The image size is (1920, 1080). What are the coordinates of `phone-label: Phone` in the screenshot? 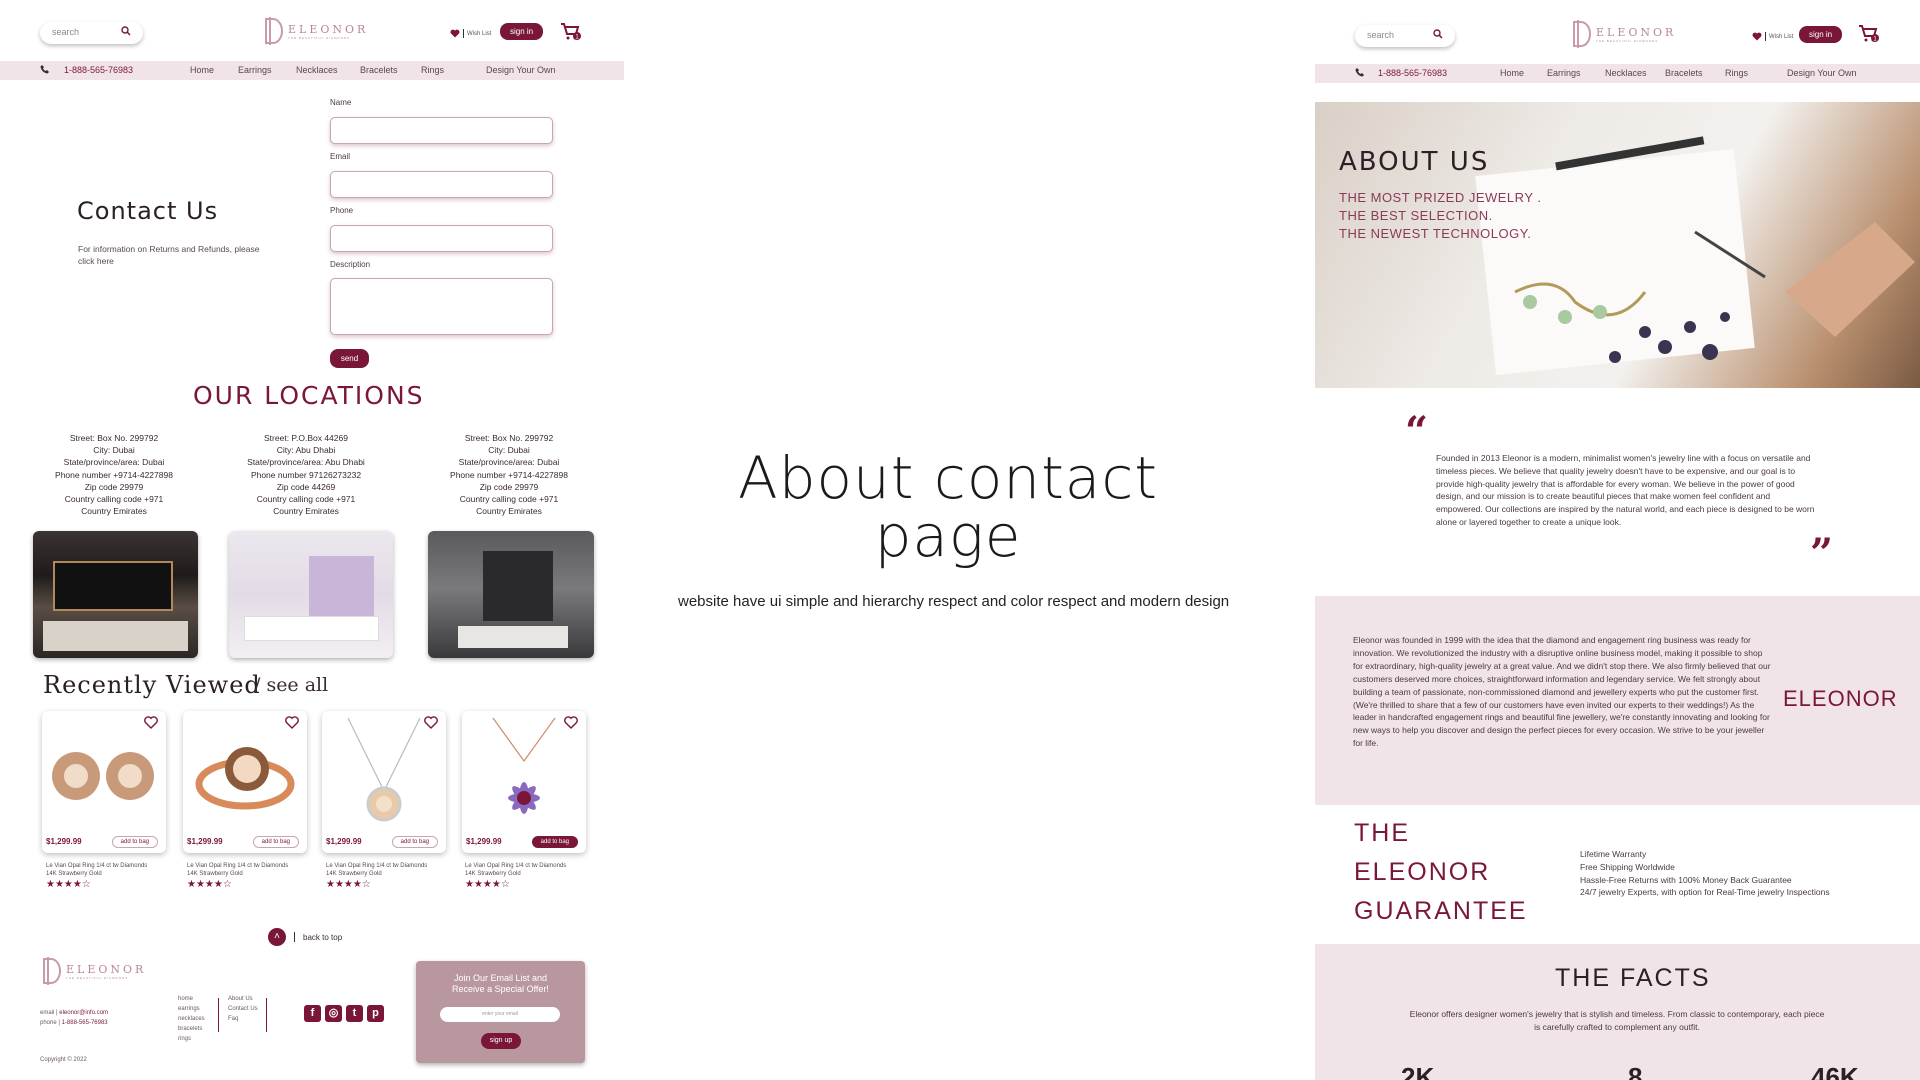 It's located at (342, 210).